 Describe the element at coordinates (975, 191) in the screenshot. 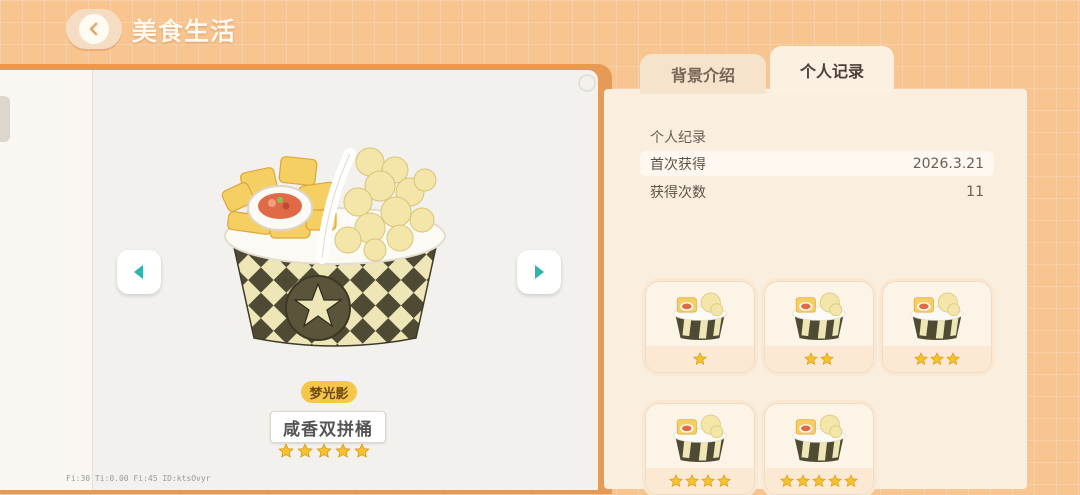

I see `record-value: 11` at that location.